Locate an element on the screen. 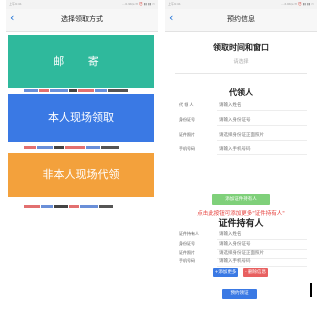 This screenshot has height=310, width=320. agent-id-row: 身份证号 is located at coordinates (241, 120).